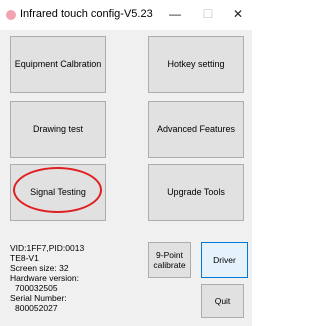  Describe the element at coordinates (36, 308) in the screenshot. I see `serial-number-value: 800052027` at that location.